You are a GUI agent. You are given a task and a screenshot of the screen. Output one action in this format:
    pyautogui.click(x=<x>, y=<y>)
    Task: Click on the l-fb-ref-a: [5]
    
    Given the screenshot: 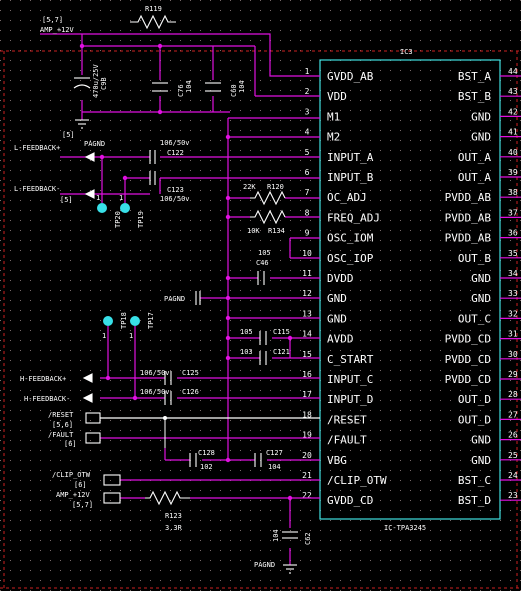 What is the action you would take?
    pyautogui.click(x=68, y=135)
    